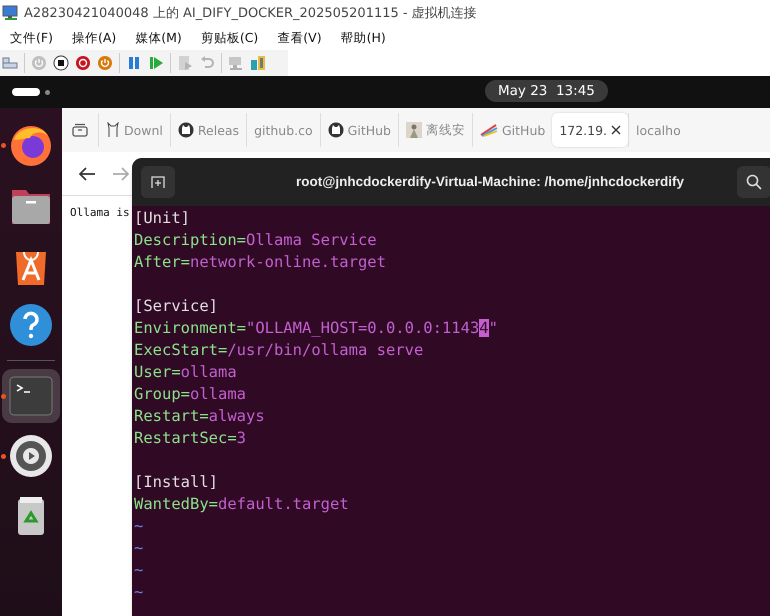 The width and height of the screenshot is (770, 616). I want to click on search-button, so click(753, 182).